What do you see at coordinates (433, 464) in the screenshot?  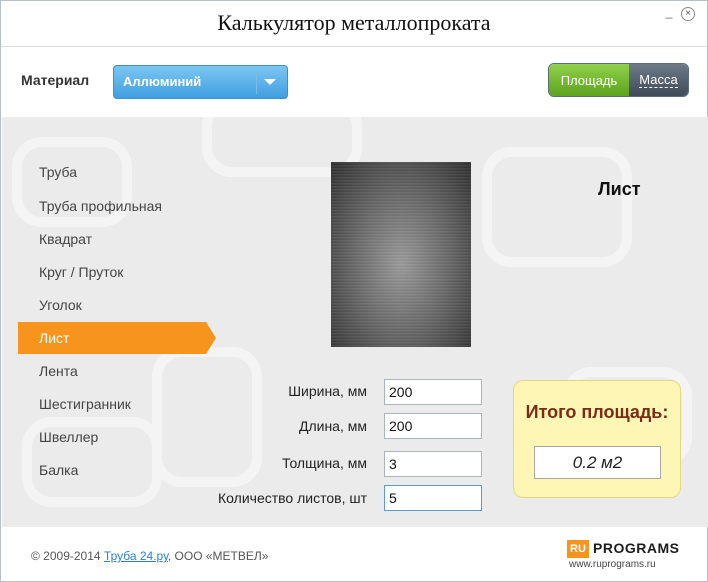 I see `thickness-input` at bounding box center [433, 464].